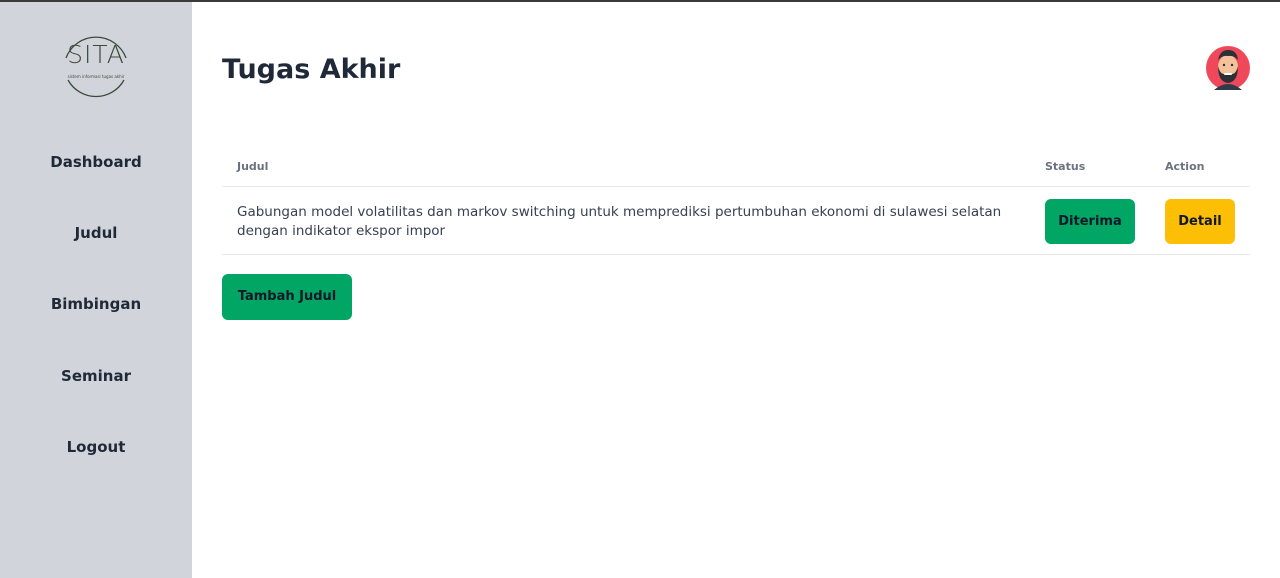 The height and width of the screenshot is (578, 1280). Describe the element at coordinates (253, 166) in the screenshot. I see `column-header-judul: Judul` at that location.